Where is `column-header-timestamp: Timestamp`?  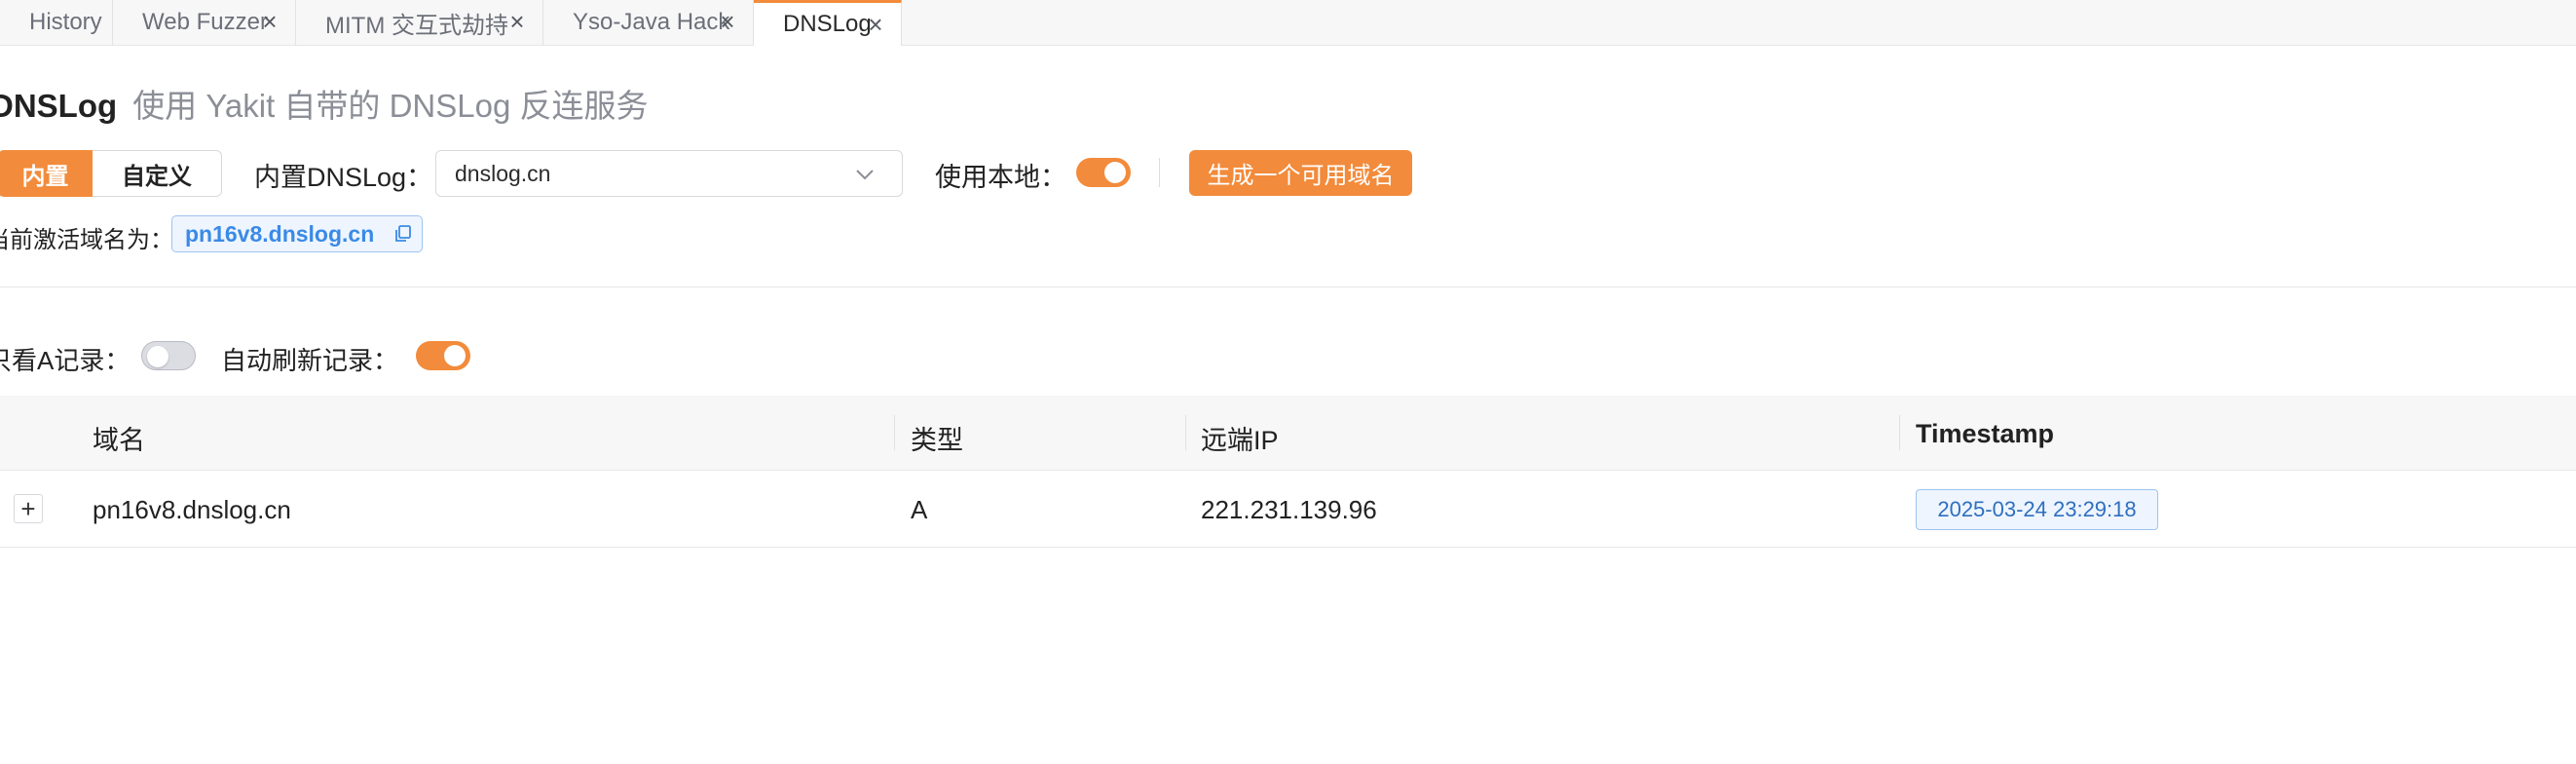
column-header-timestamp: Timestamp is located at coordinates (1985, 433).